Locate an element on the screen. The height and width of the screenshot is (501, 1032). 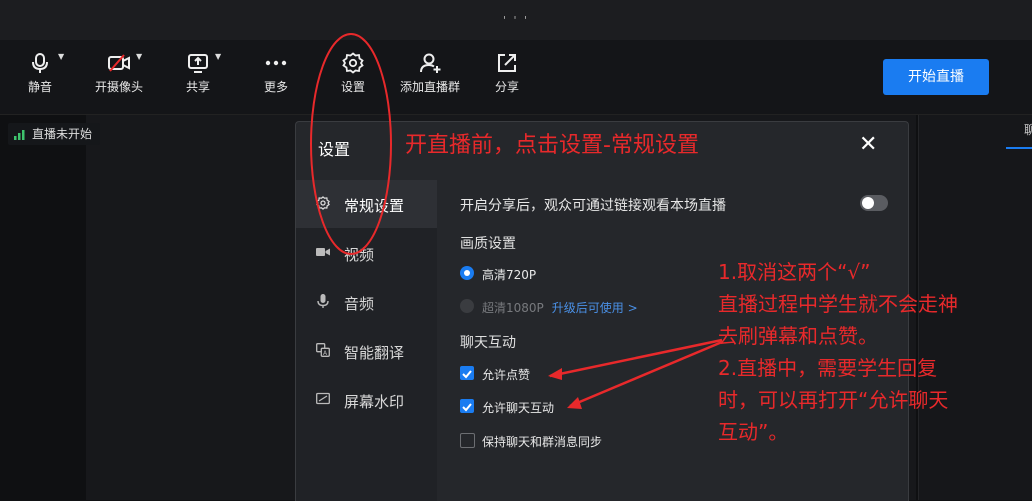
allow-like-label: 允许点赞 is located at coordinates (506, 375).